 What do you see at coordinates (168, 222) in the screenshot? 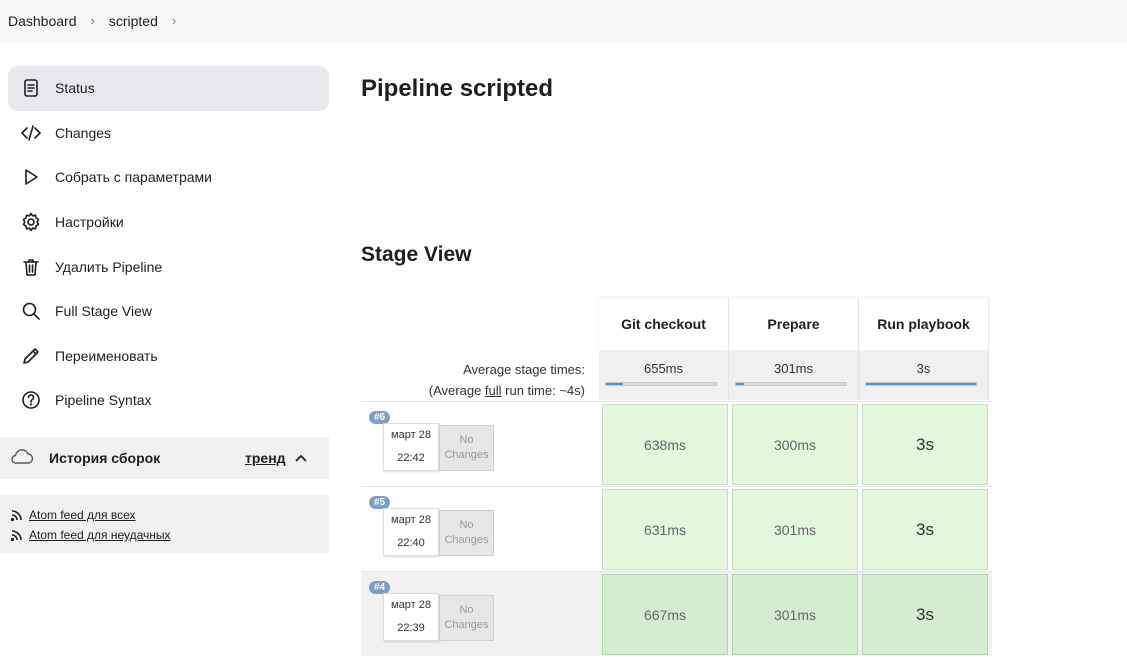
I see `sidebar-item-settings: Настройки` at bounding box center [168, 222].